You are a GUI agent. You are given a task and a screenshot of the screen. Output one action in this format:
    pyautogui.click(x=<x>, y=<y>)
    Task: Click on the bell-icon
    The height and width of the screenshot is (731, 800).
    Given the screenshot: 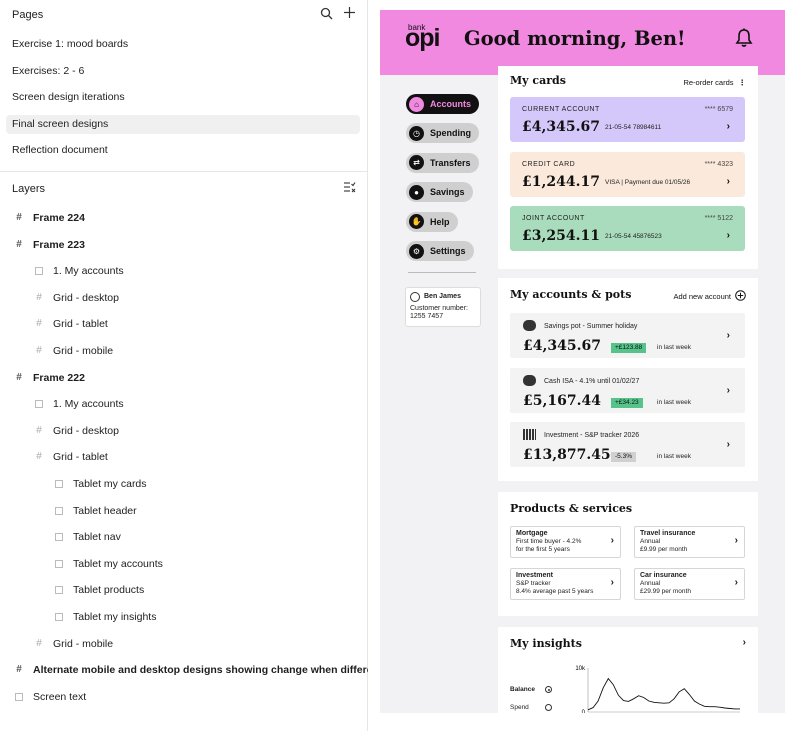 What is the action you would take?
    pyautogui.click(x=745, y=38)
    